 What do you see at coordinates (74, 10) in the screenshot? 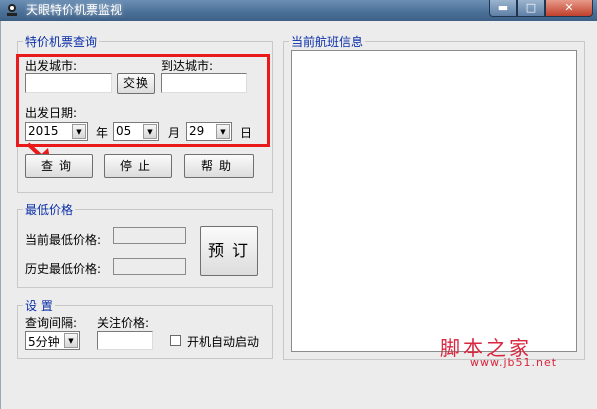
I see `window-title: 天眼特价机票监视` at bounding box center [74, 10].